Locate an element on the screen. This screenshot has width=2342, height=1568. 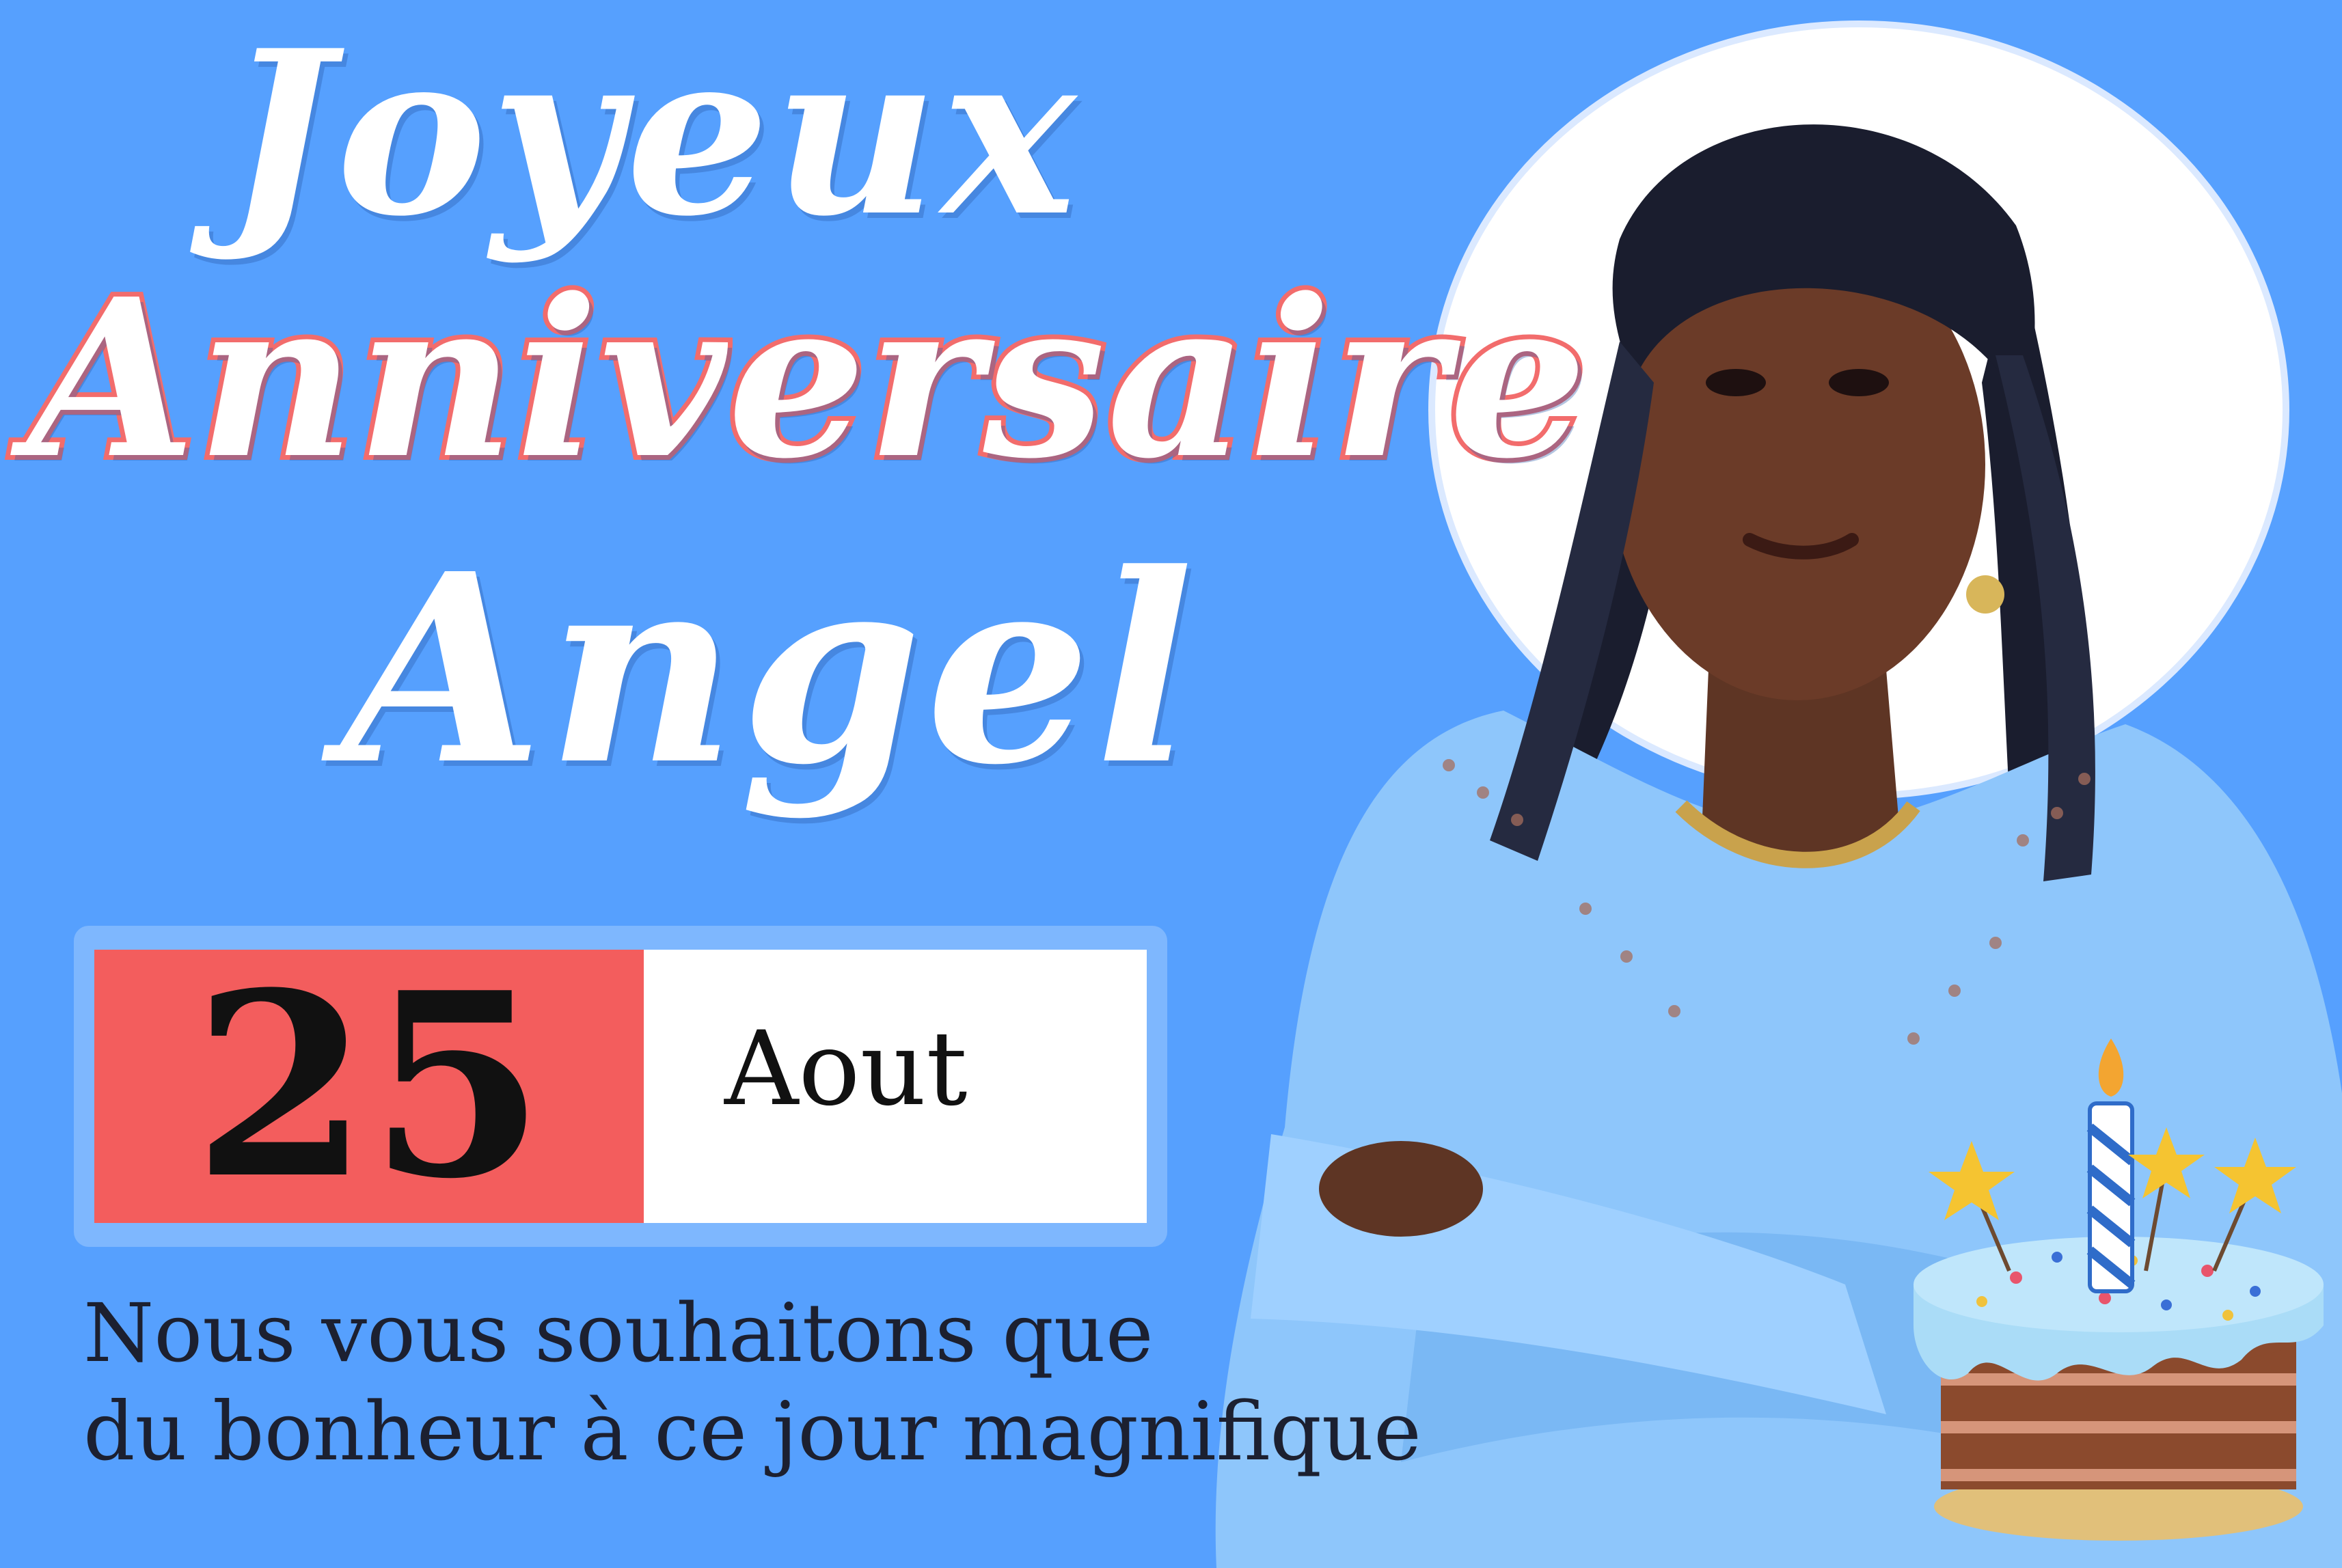
date-day: 25 is located at coordinates (369, 1086).